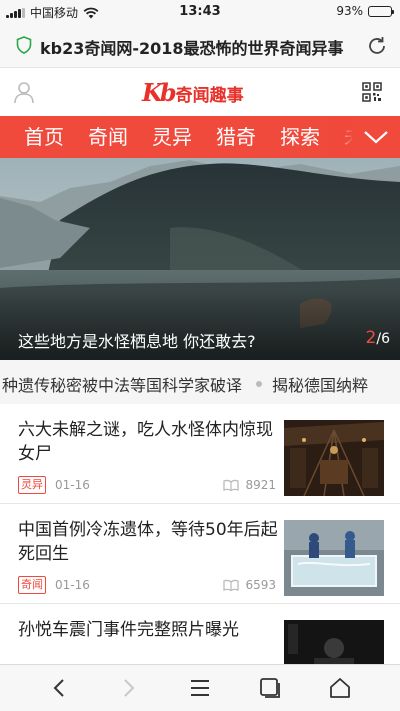 Image resolution: width=400 pixels, height=711 pixels. Describe the element at coordinates (24, 92) in the screenshot. I see `user-icon` at that location.